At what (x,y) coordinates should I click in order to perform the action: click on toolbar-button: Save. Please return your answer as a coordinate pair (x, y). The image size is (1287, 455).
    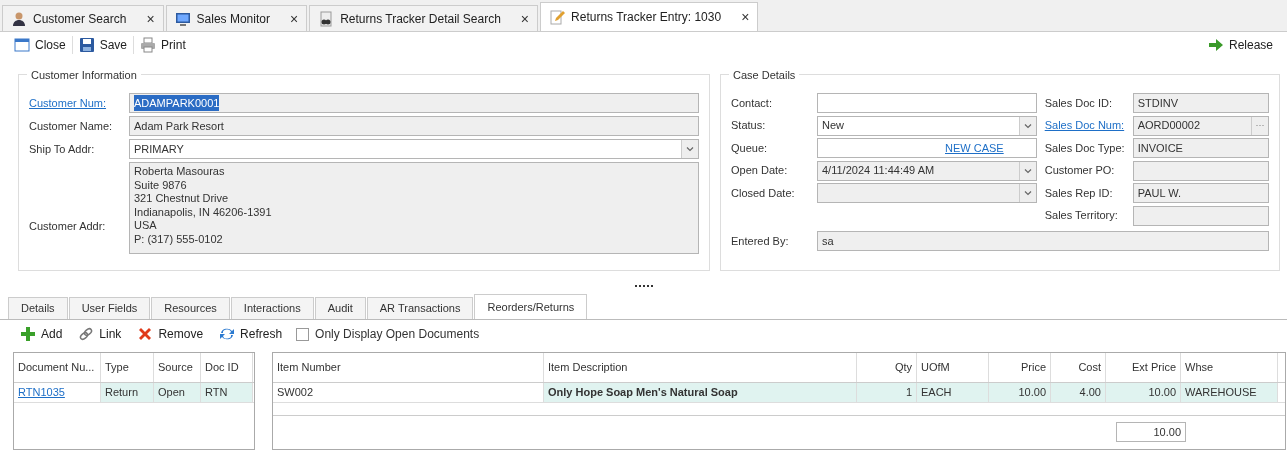
    Looking at the image, I should click on (103, 45).